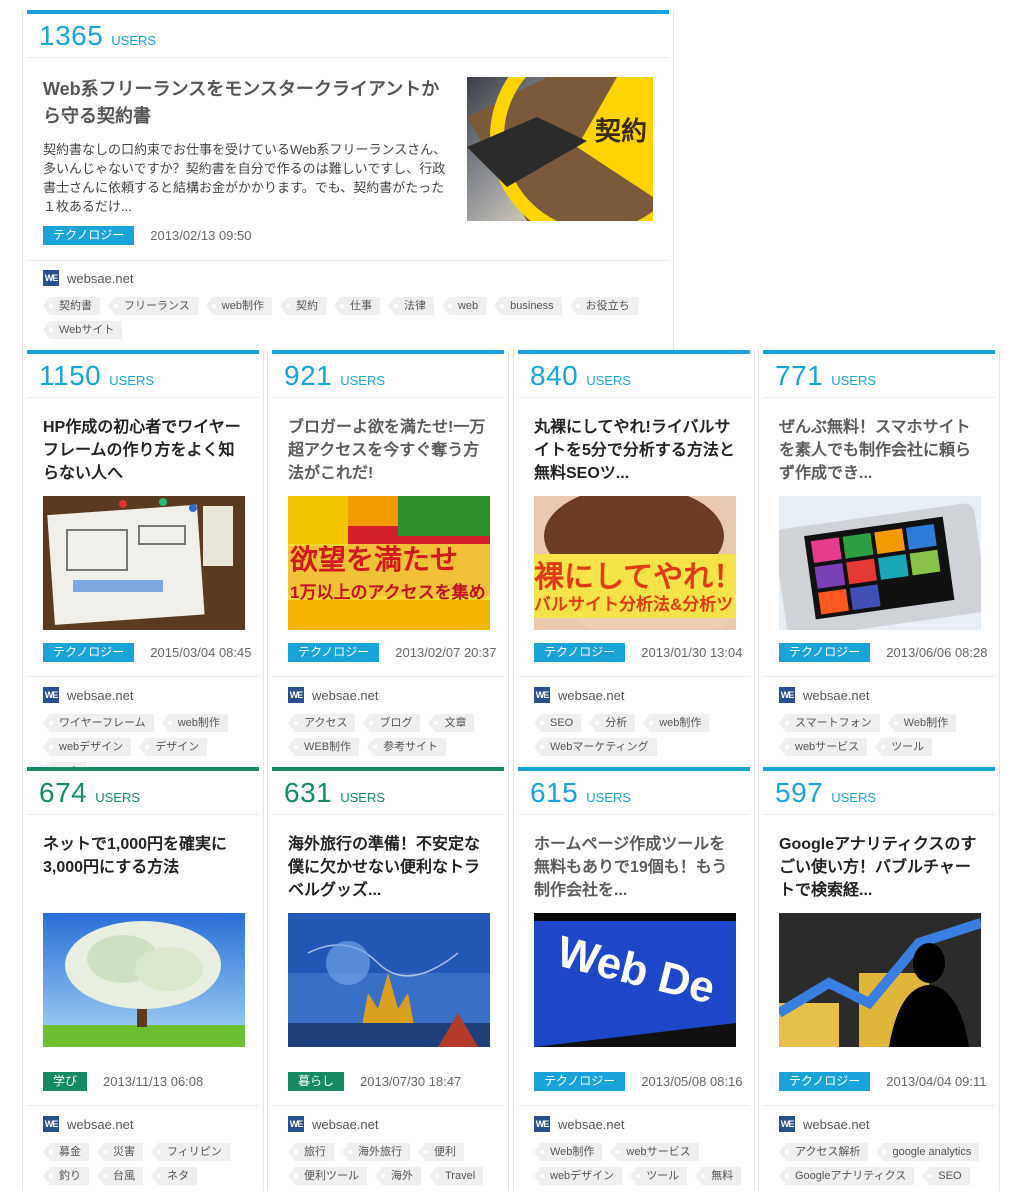 The width and height of the screenshot is (1024, 1191). What do you see at coordinates (389, 563) in the screenshot?
I see `article-thumbnail: 欲望を満たせ 1万以上のアクセスを集め` at bounding box center [389, 563].